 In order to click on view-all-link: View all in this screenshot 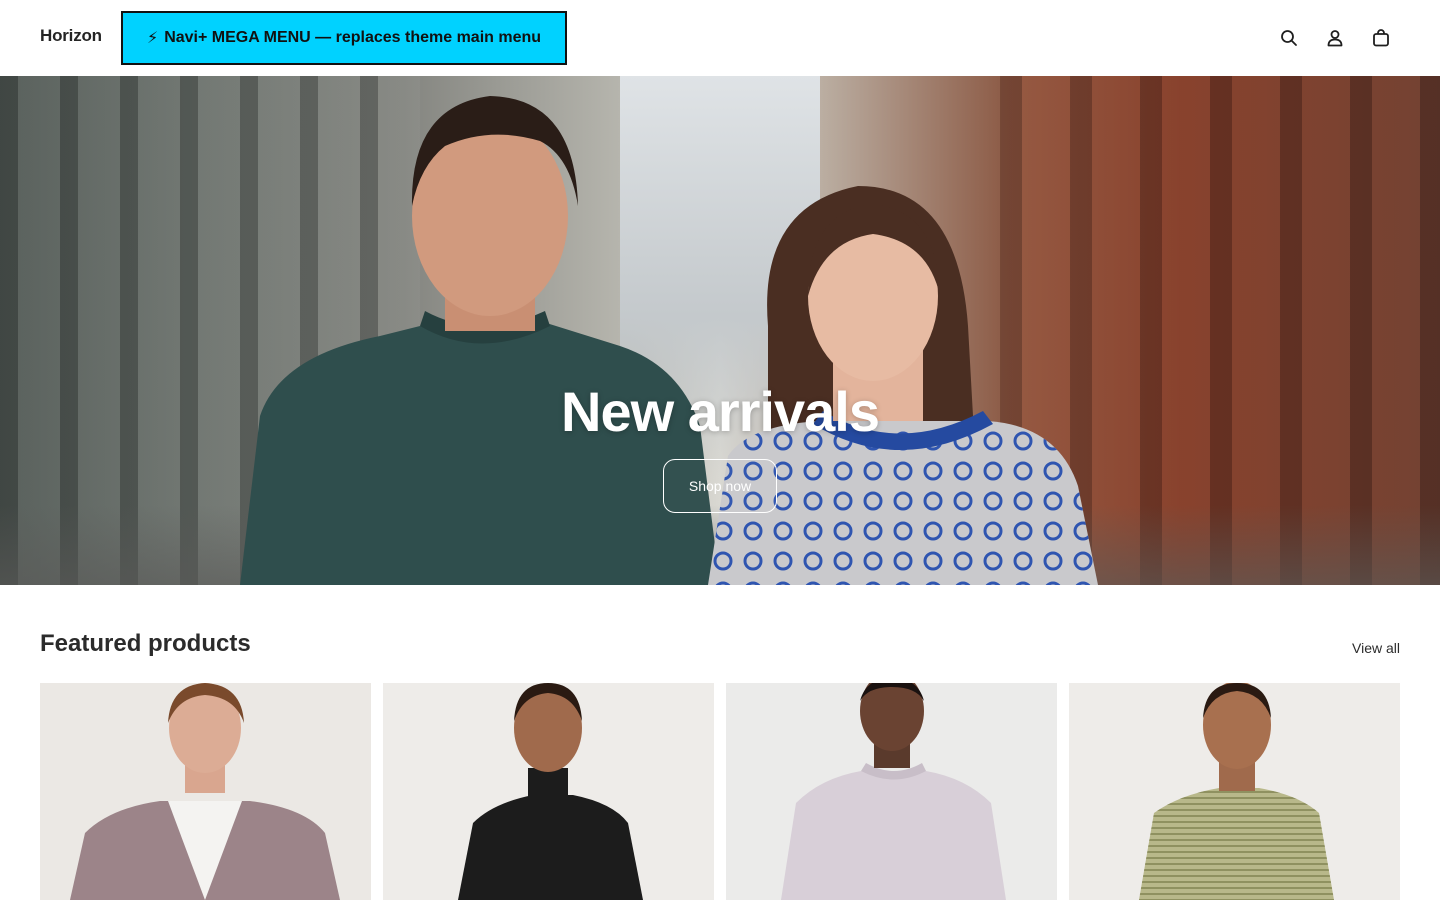, I will do `click(1376, 648)`.